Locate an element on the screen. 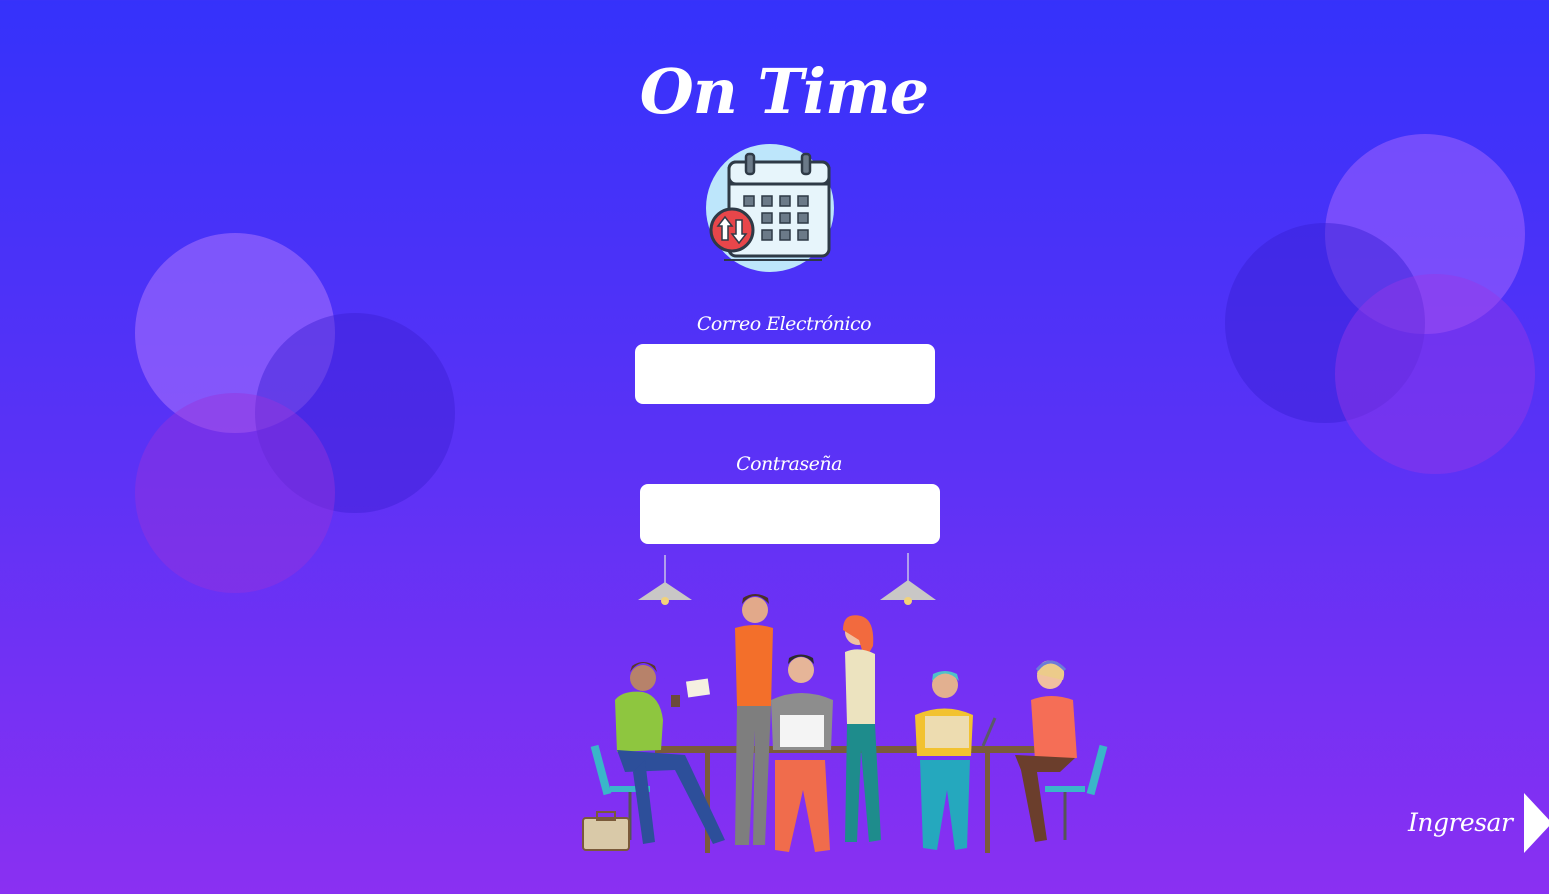 This screenshot has height=894, width=1549. submit-button: Ingresar is located at coordinates (1474, 824).